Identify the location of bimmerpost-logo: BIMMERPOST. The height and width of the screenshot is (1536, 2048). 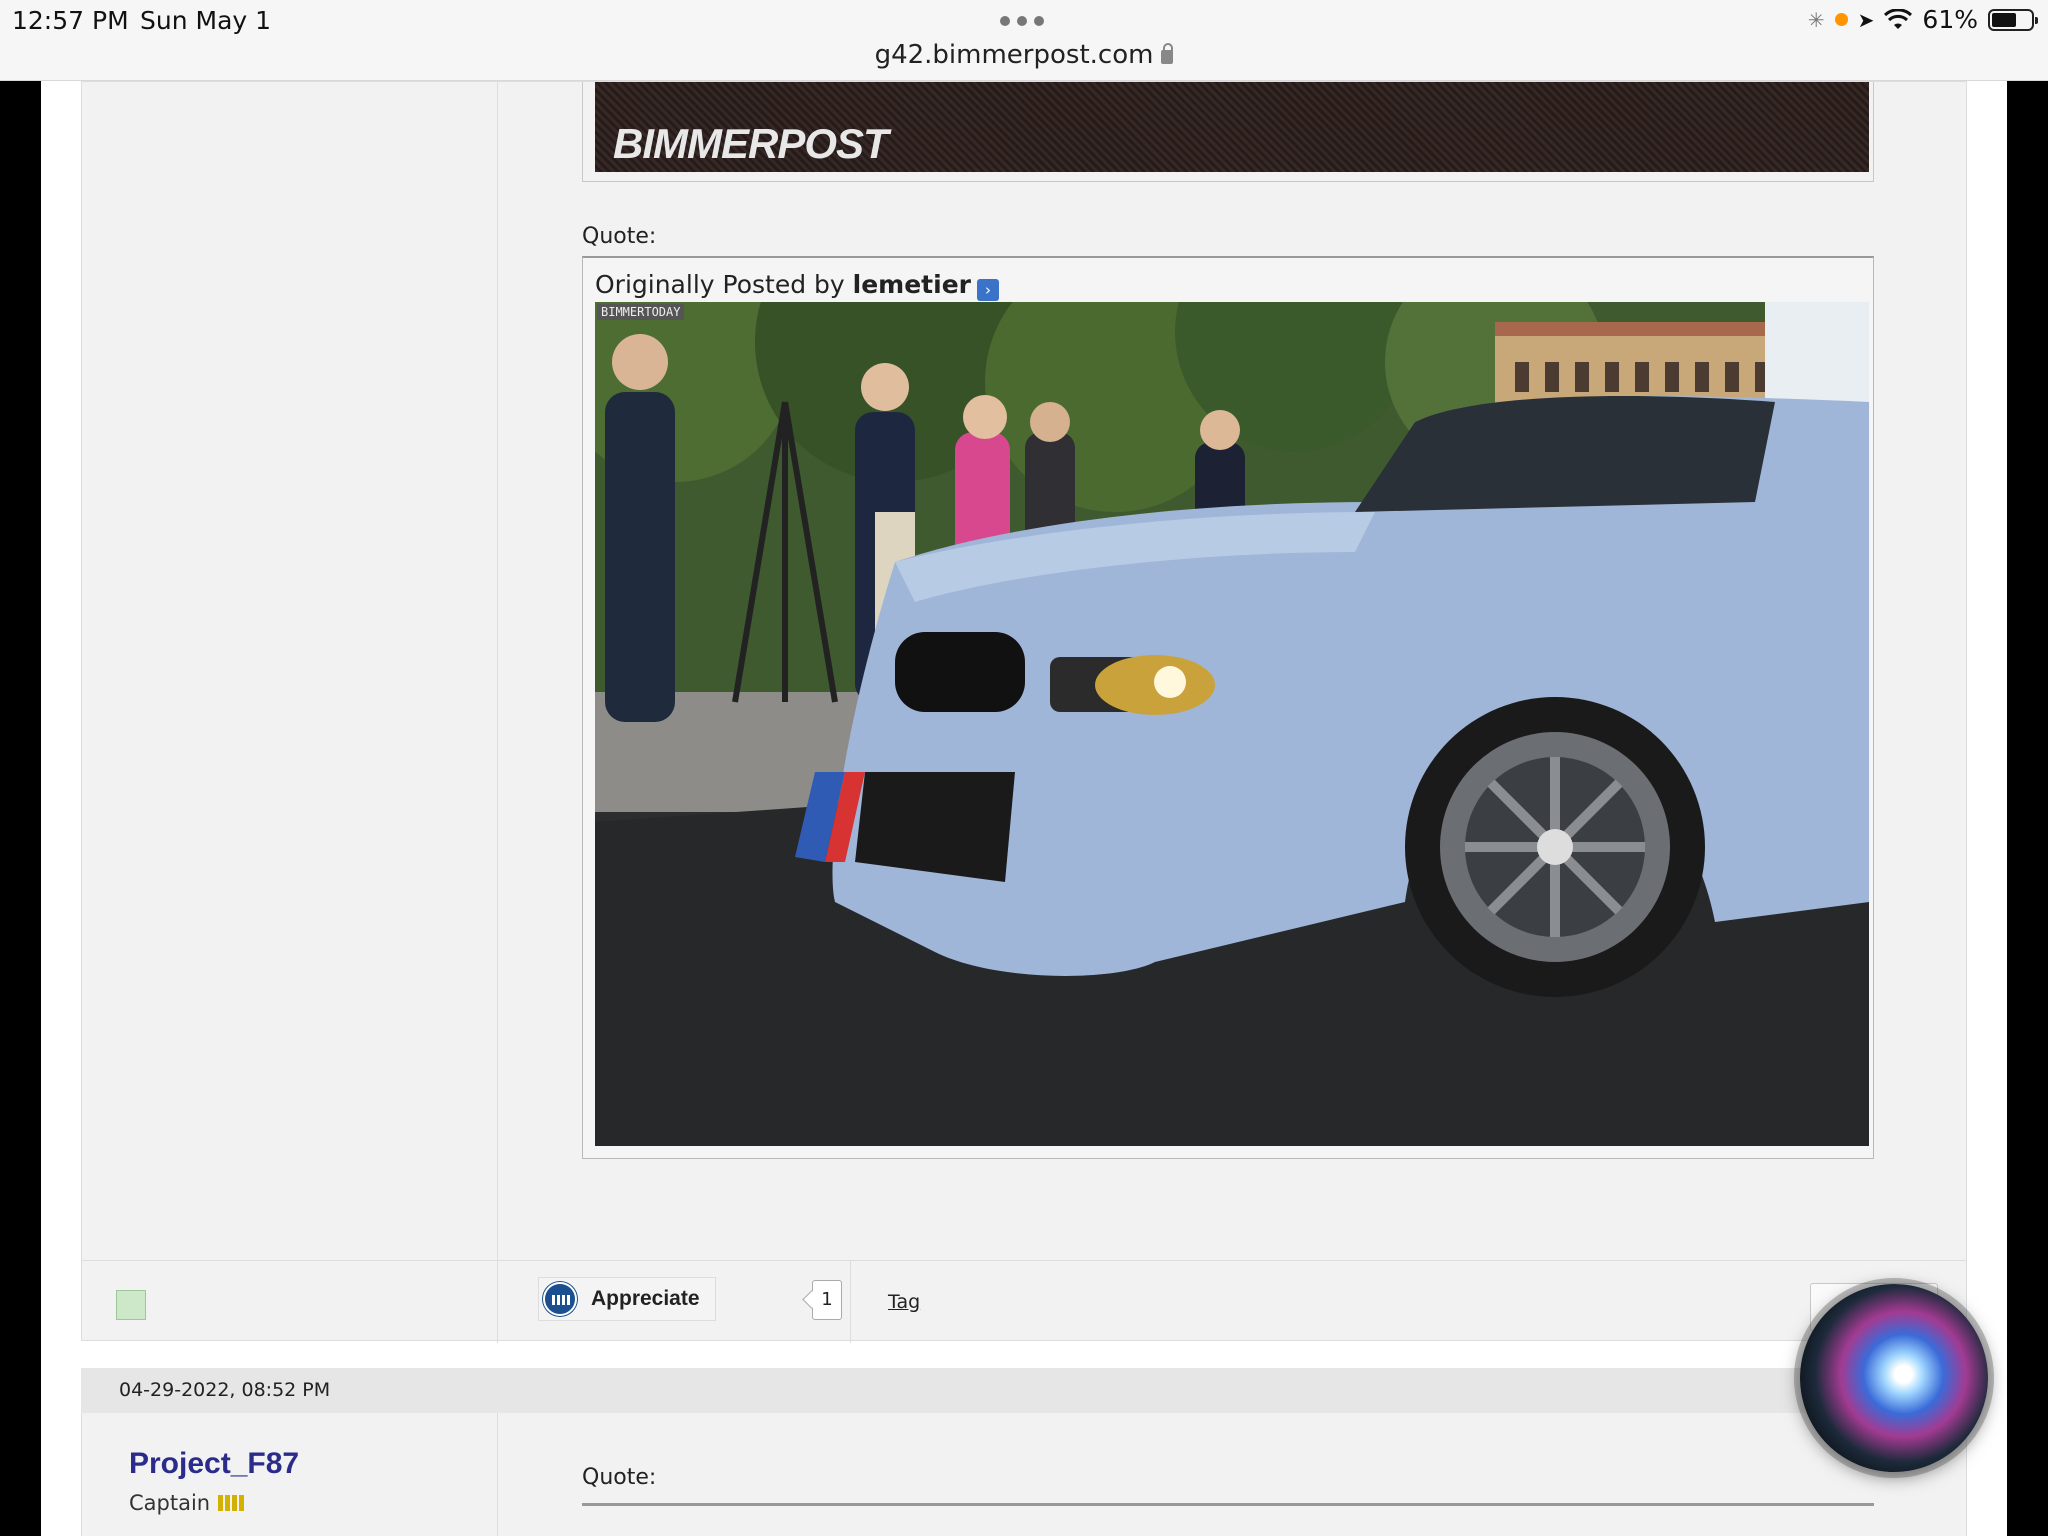
(751, 143).